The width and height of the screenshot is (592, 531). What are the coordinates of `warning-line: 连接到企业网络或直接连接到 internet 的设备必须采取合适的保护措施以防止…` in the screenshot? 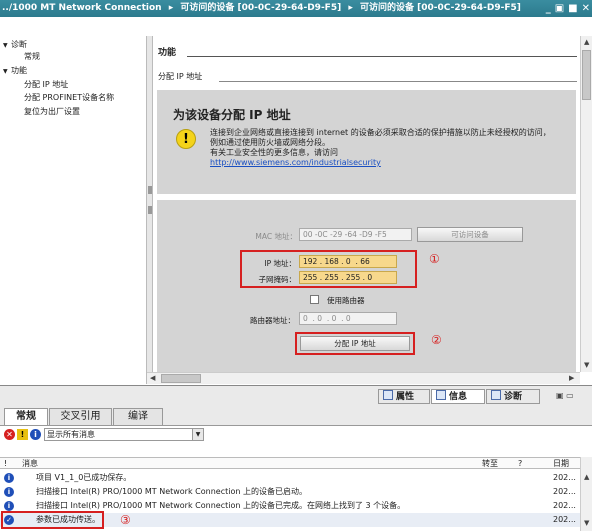 It's located at (380, 132).